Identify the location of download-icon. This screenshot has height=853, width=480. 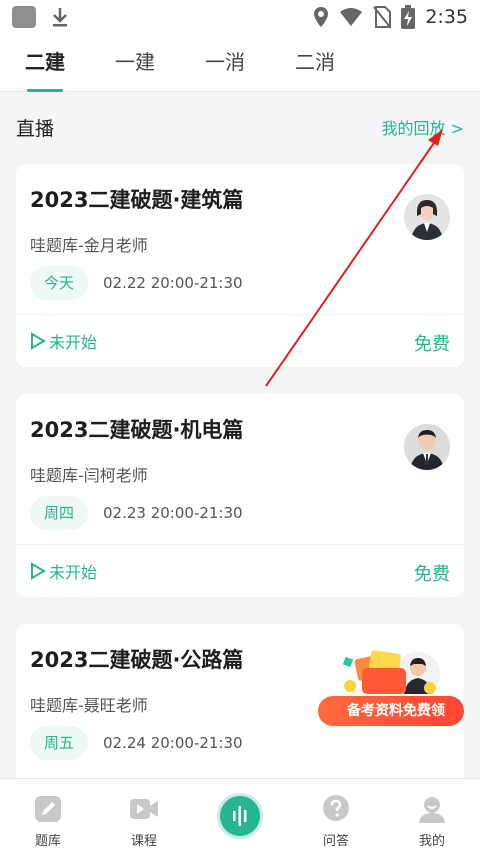
(60, 17).